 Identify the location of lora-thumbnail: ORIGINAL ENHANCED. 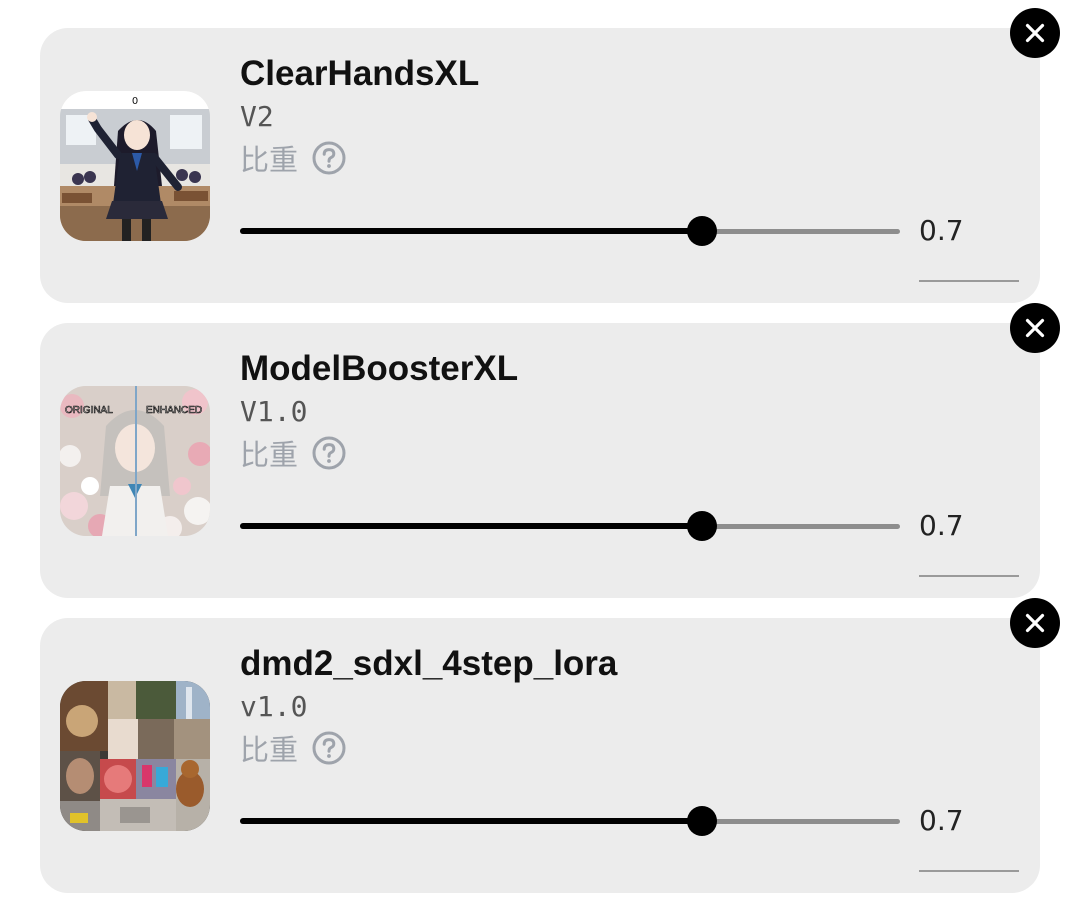
(135, 461).